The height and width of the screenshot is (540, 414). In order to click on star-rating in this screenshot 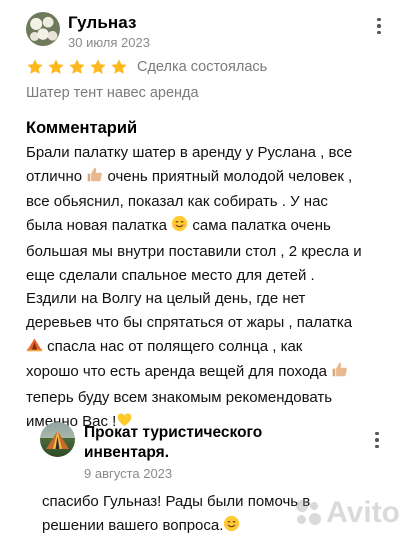, I will do `click(77, 67)`.